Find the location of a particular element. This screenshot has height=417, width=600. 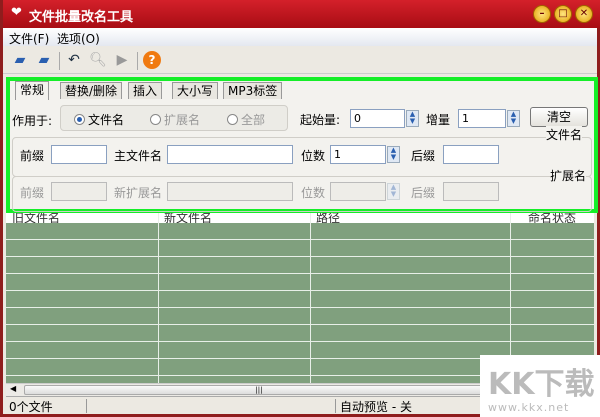

prefix-input is located at coordinates (79, 154).